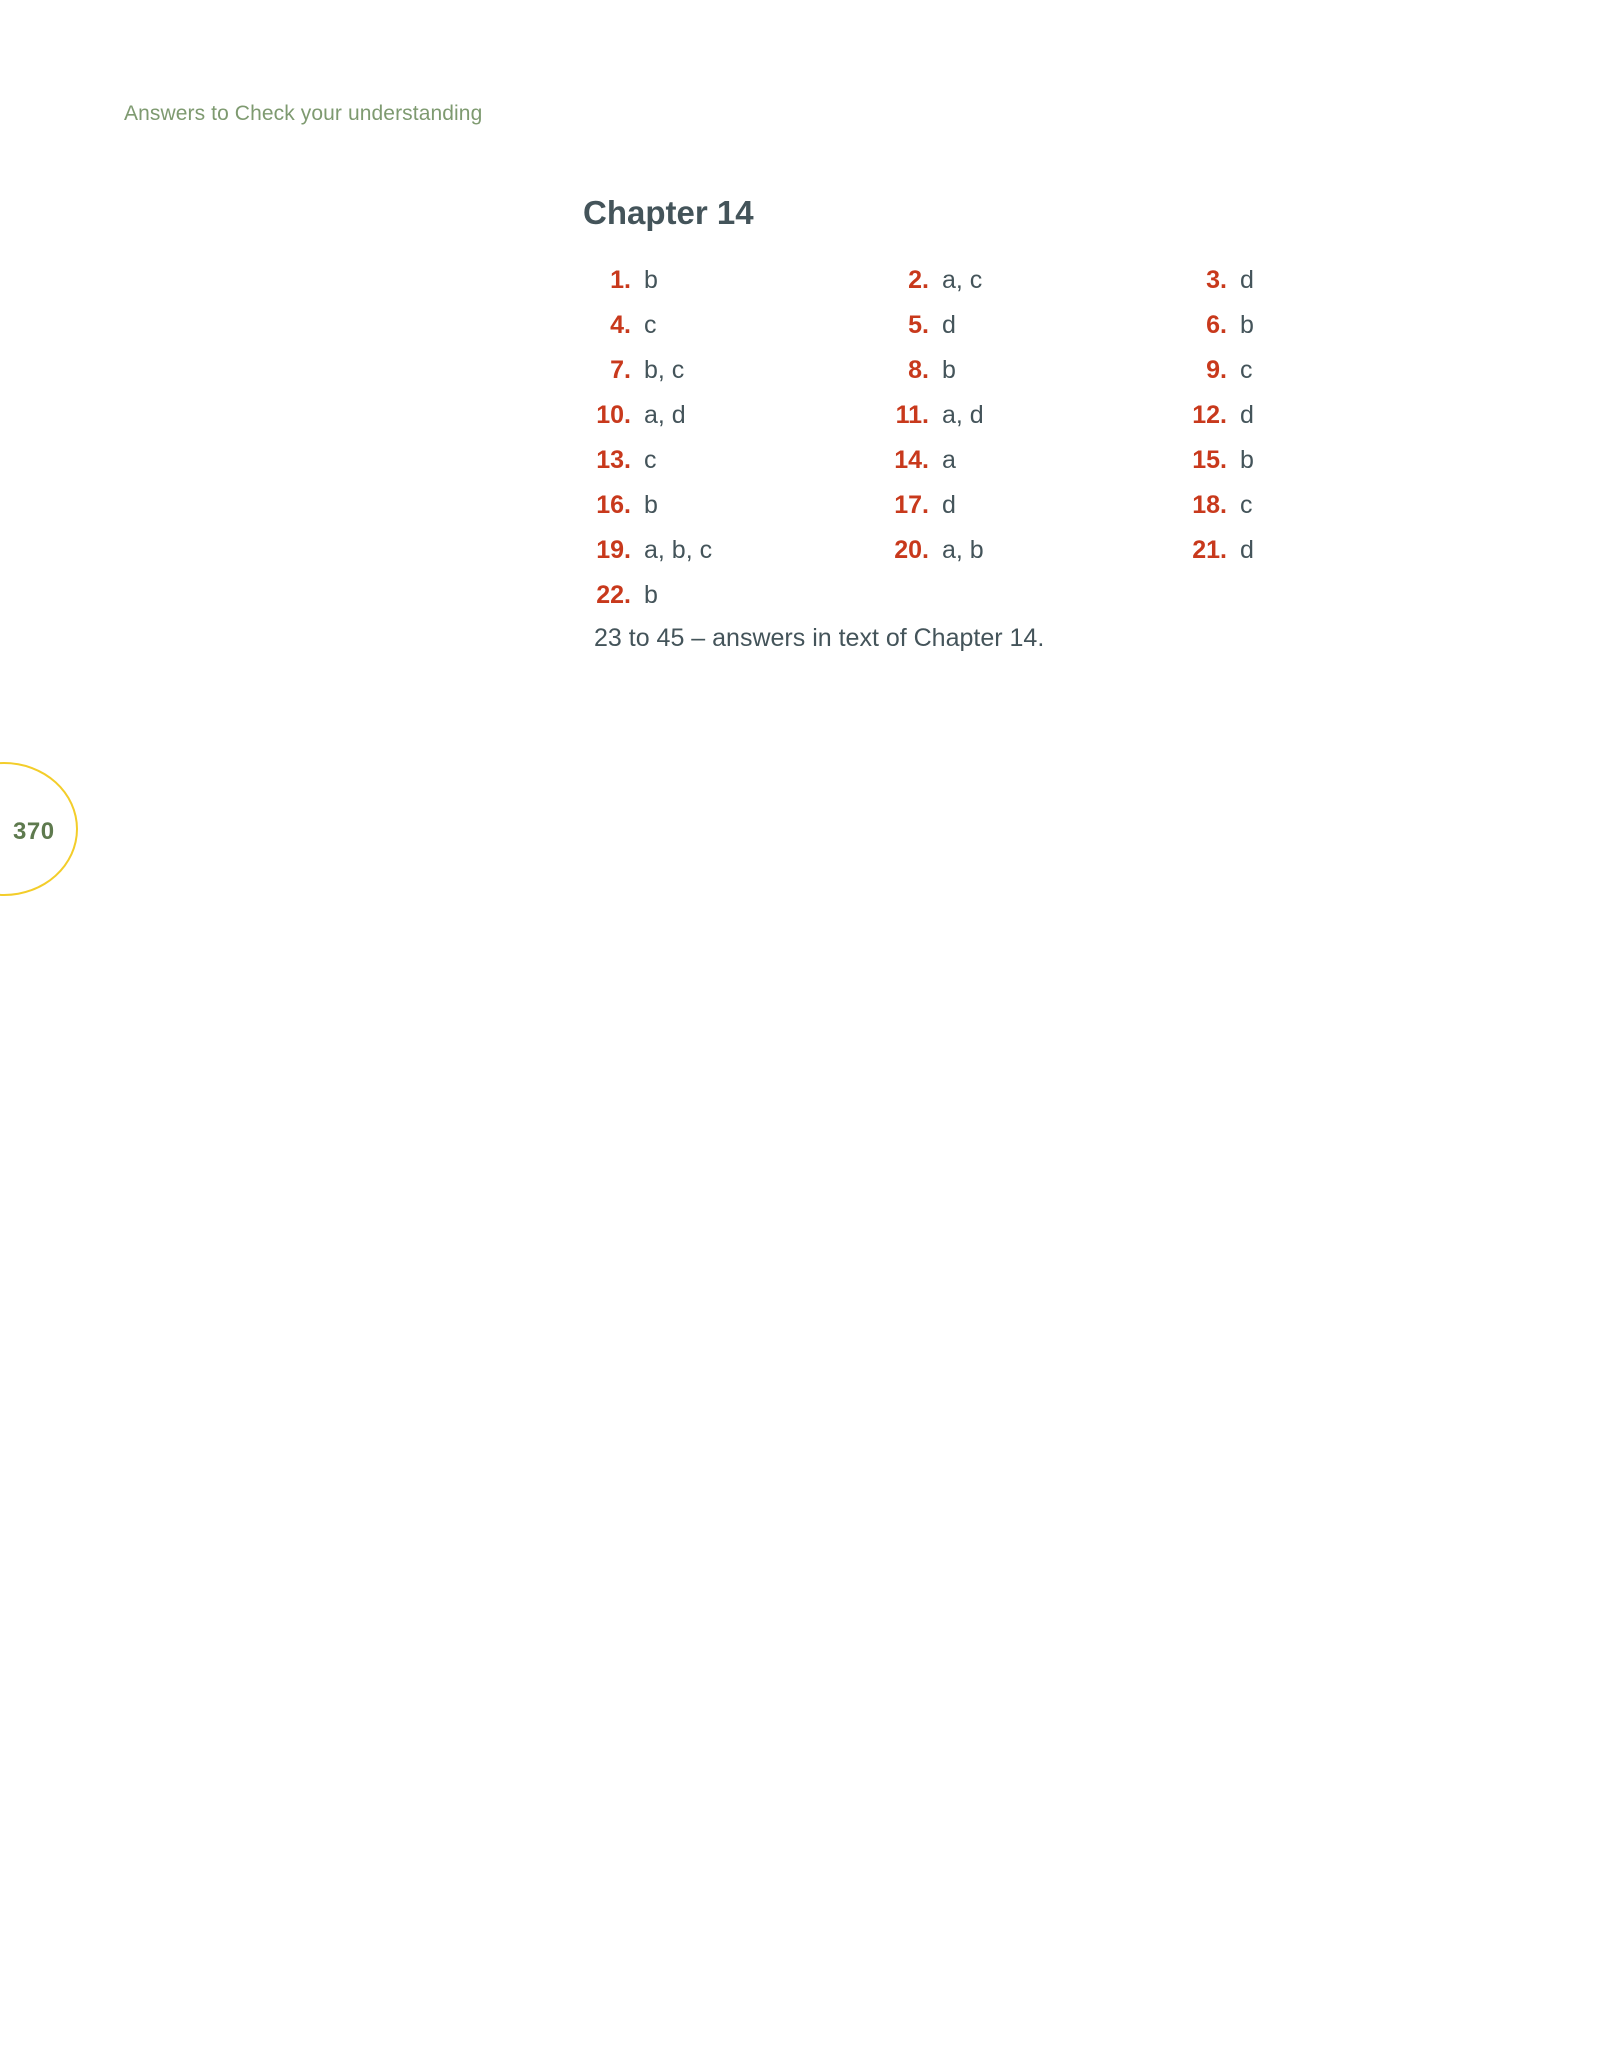  What do you see at coordinates (664, 370) in the screenshot?
I see `answer-value: b, c` at bounding box center [664, 370].